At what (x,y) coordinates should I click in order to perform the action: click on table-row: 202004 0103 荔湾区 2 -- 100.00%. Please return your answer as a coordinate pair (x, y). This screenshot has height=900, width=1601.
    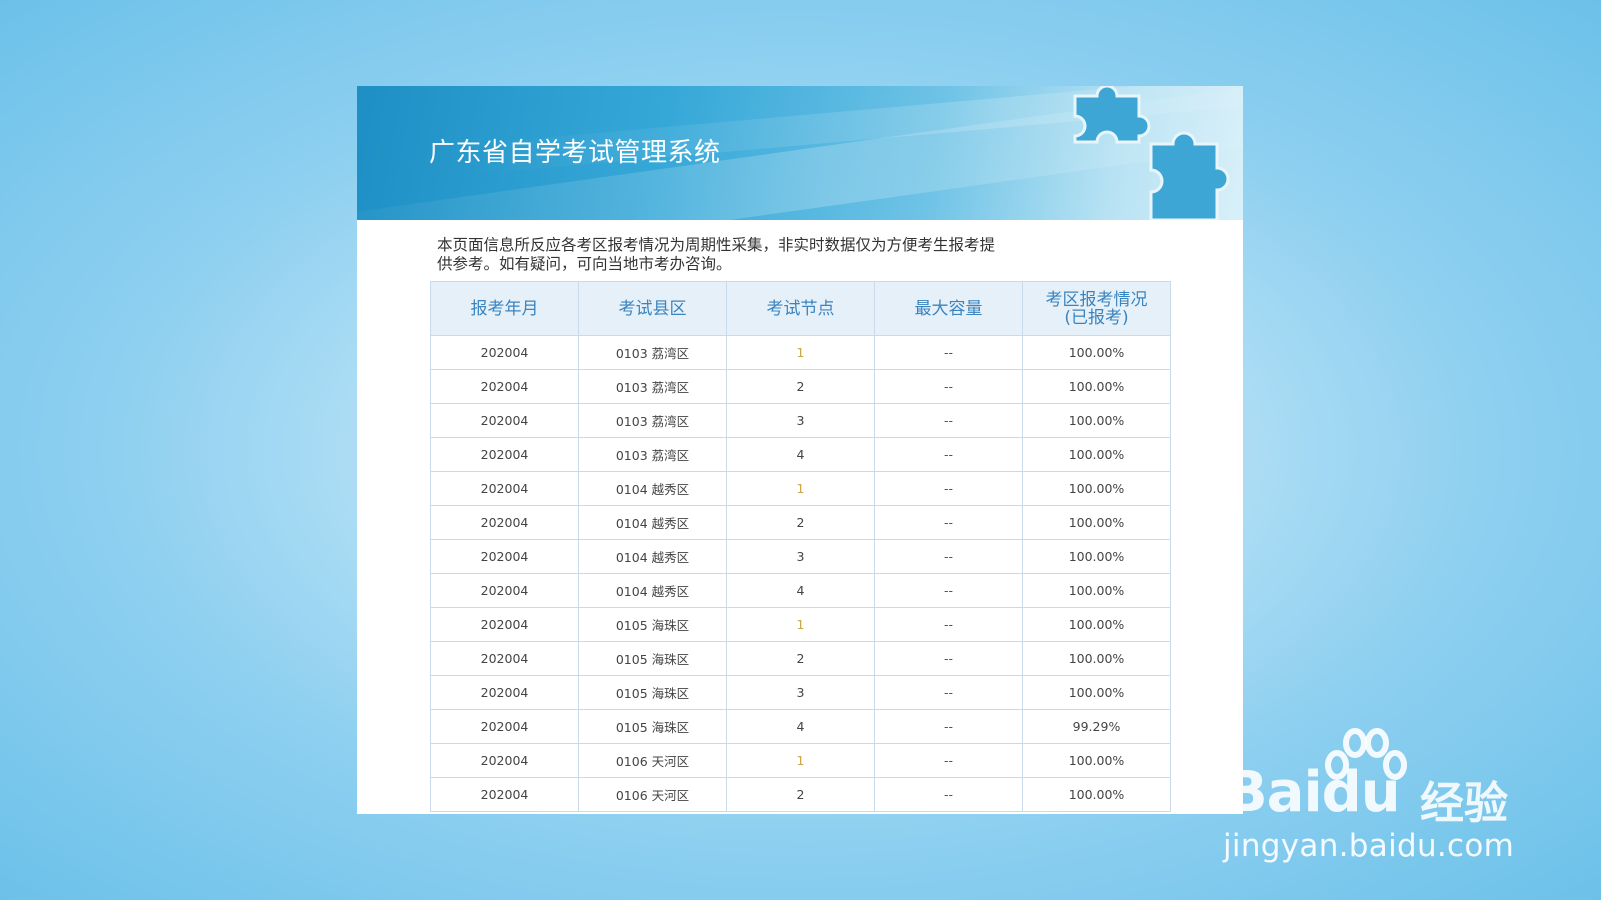
    Looking at the image, I should click on (800, 386).